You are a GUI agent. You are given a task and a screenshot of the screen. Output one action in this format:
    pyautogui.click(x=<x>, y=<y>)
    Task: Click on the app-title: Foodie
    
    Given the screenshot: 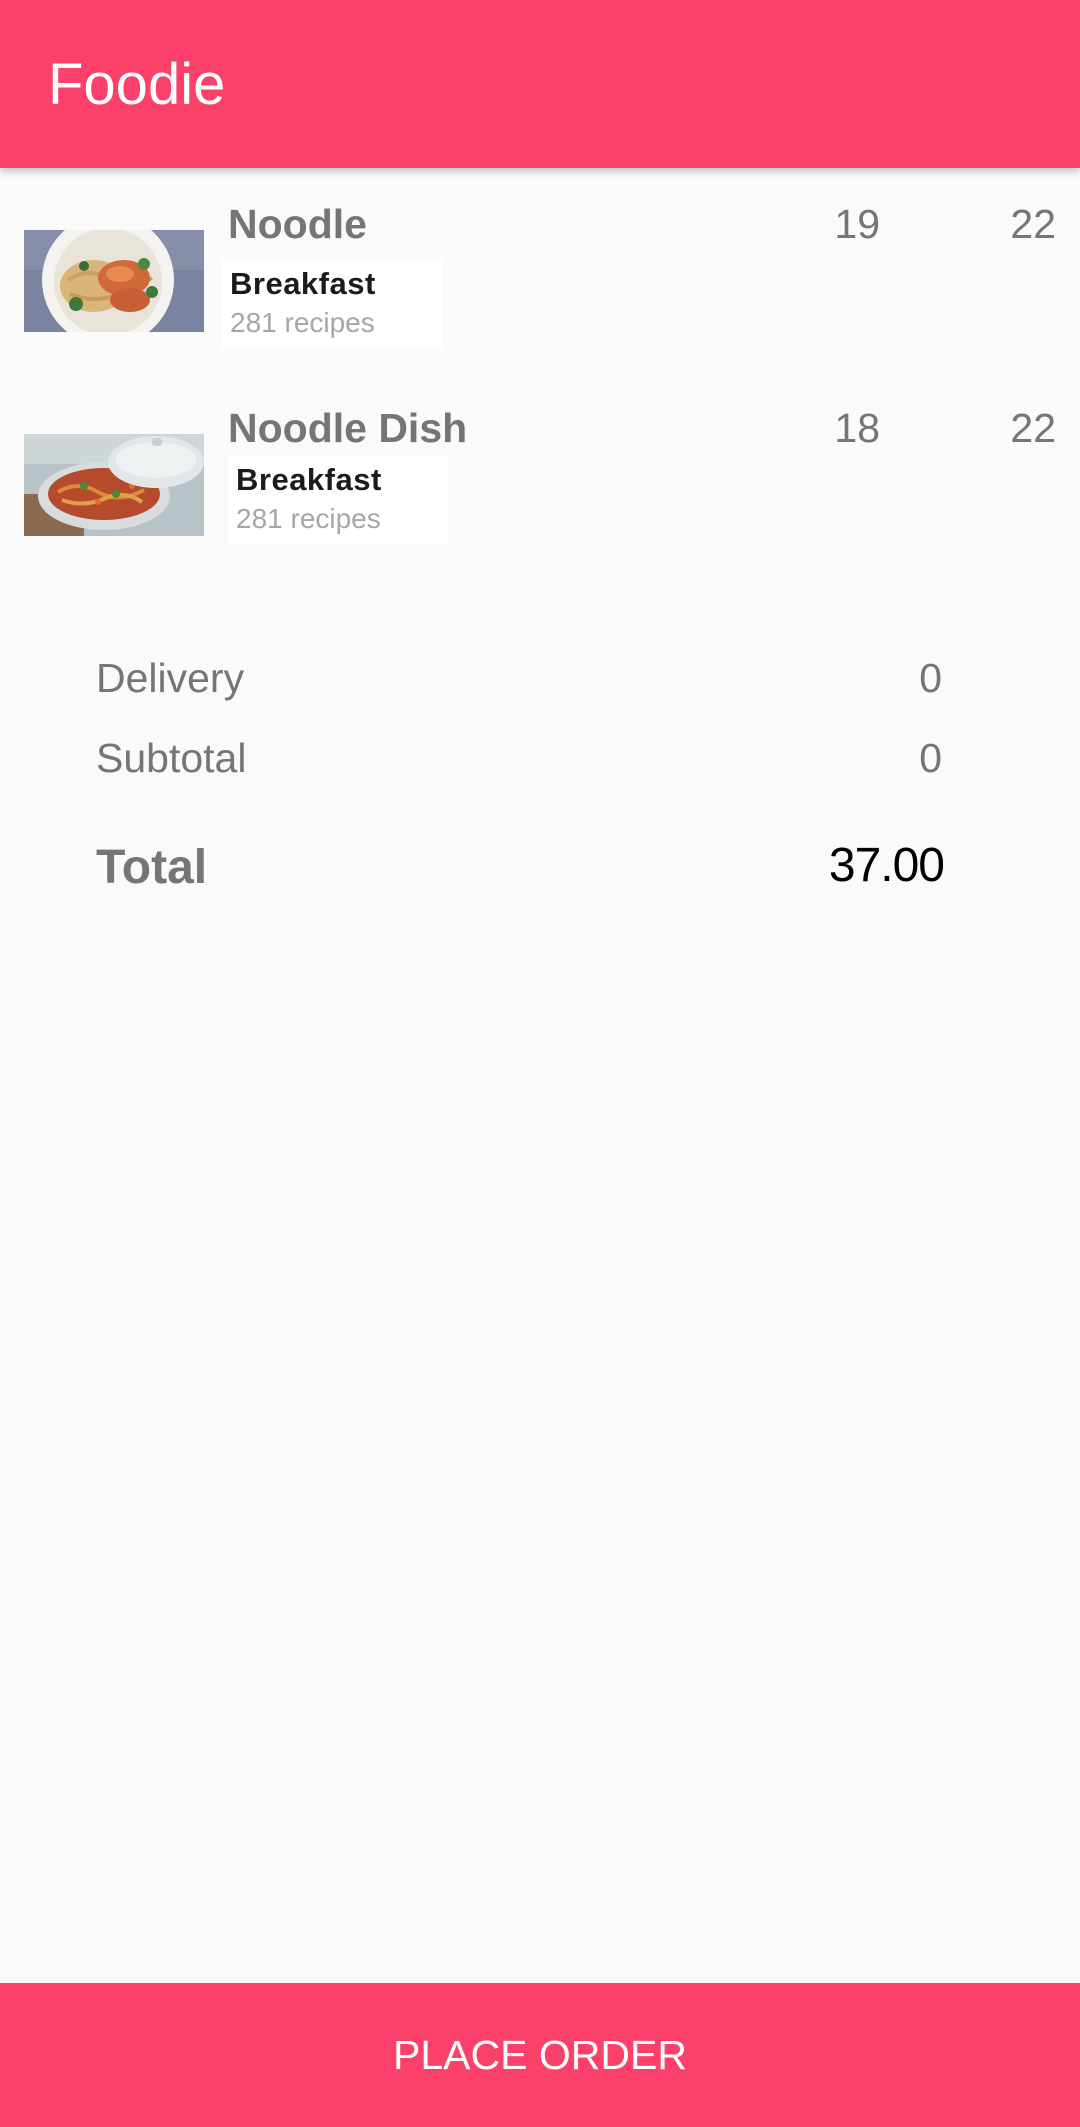 What is the action you would take?
    pyautogui.click(x=137, y=84)
    